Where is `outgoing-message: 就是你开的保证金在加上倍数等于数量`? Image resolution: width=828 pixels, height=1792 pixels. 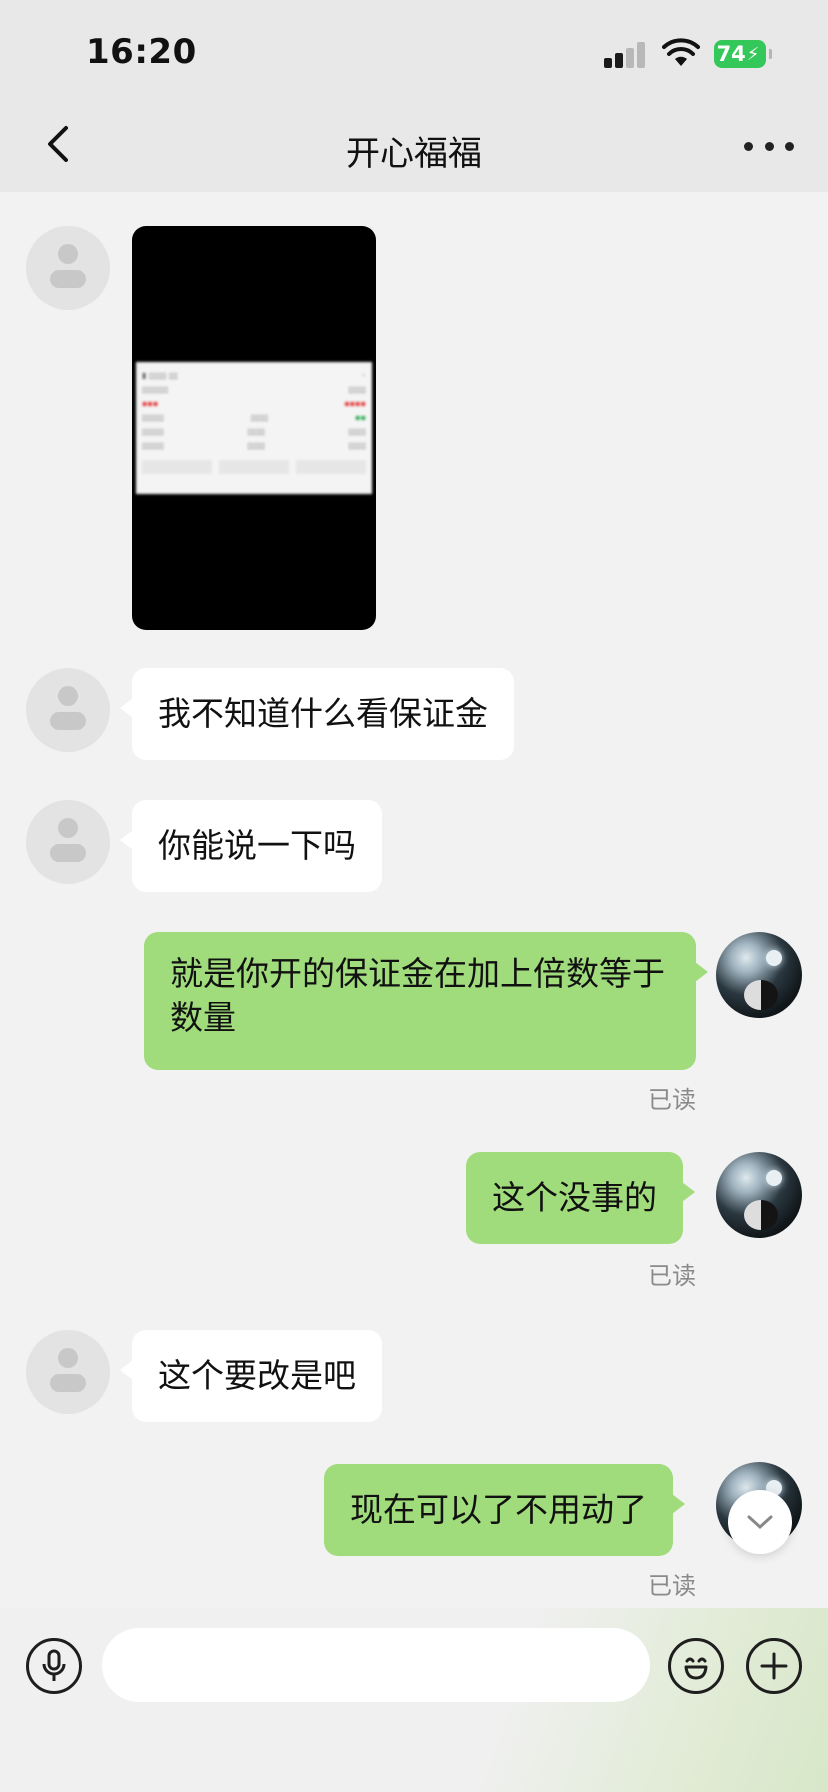 outgoing-message: 就是你开的保证金在加上倍数等于数量 is located at coordinates (426, 1001).